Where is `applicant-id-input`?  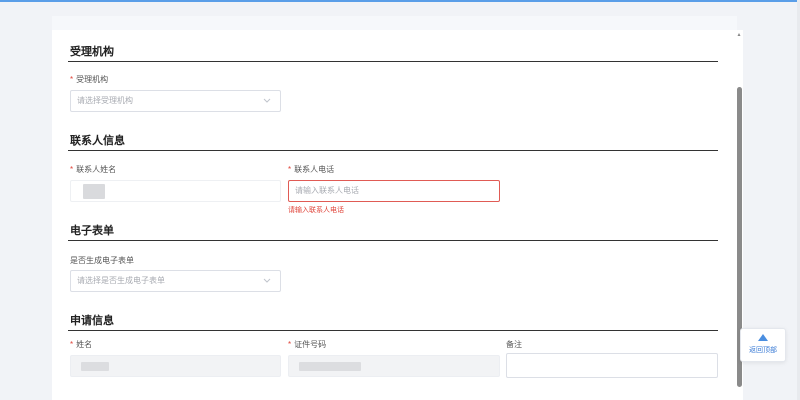
applicant-id-input is located at coordinates (394, 366).